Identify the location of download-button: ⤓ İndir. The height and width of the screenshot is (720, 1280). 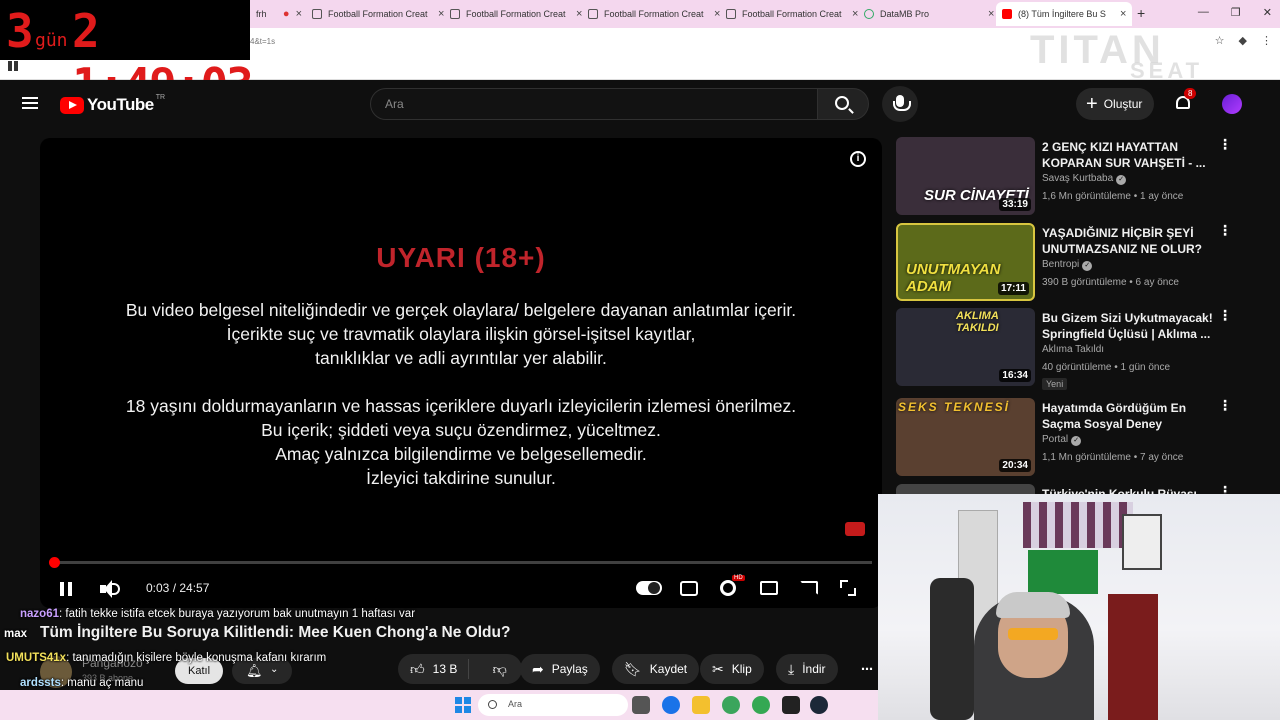
(807, 669).